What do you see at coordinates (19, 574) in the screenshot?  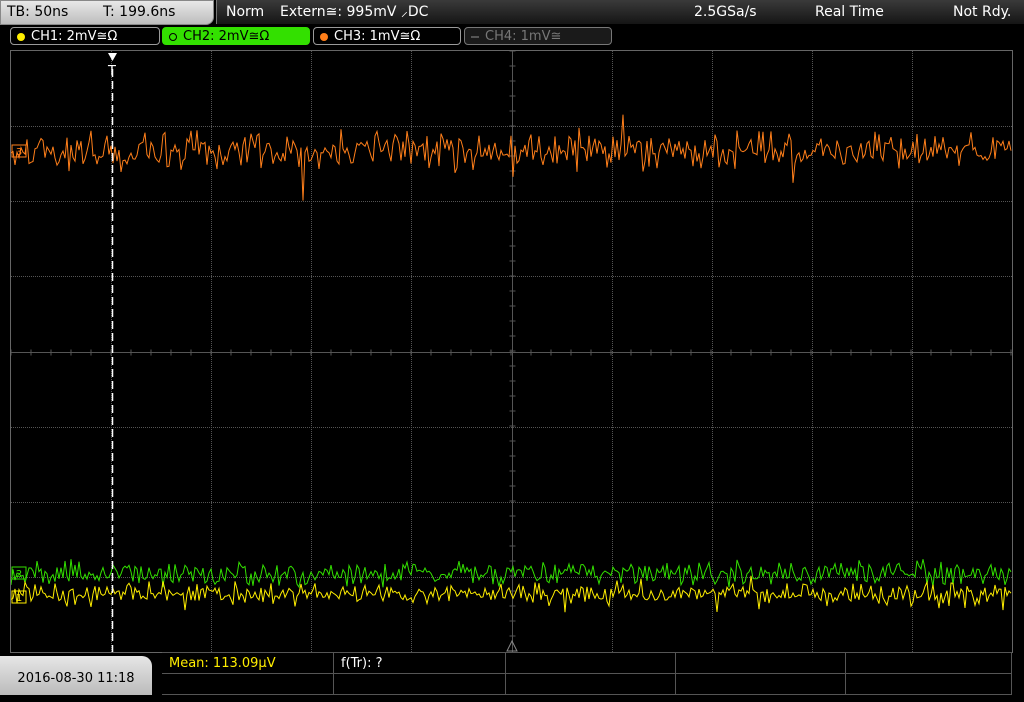 I see `ch2-ground-marker-label: 2` at bounding box center [19, 574].